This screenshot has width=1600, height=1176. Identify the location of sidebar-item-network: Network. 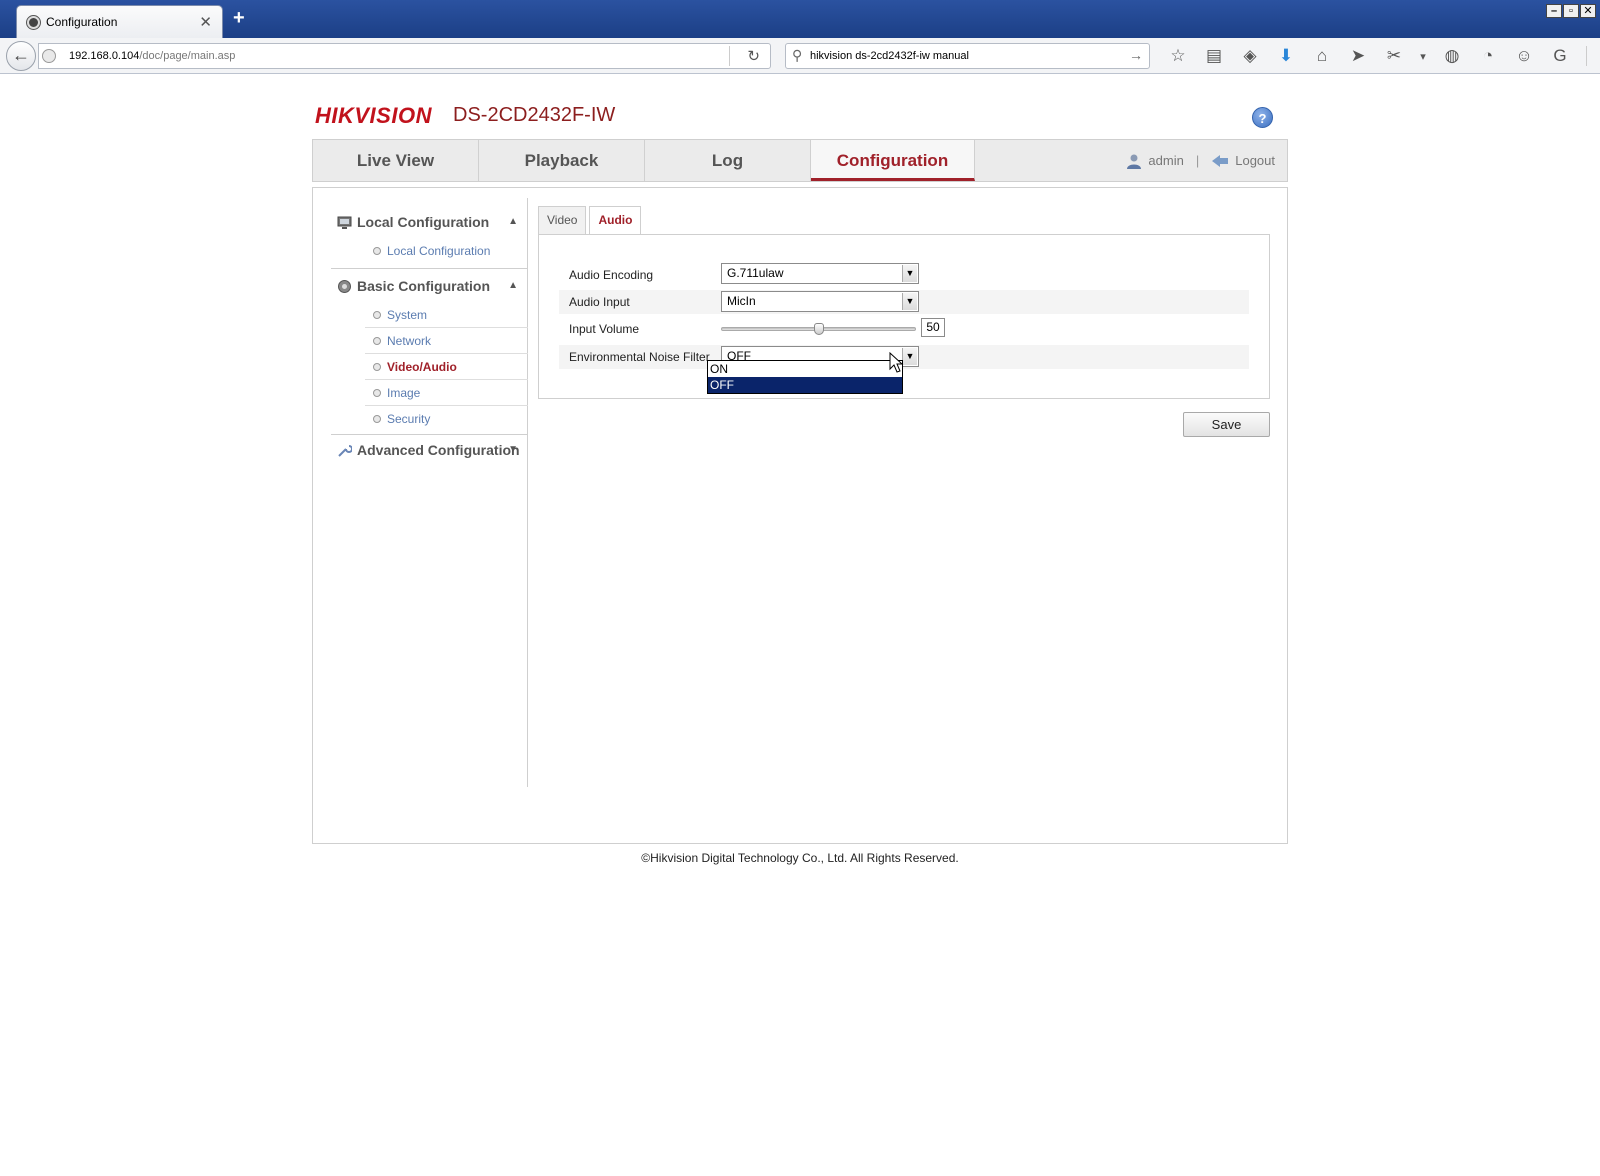
(446, 341).